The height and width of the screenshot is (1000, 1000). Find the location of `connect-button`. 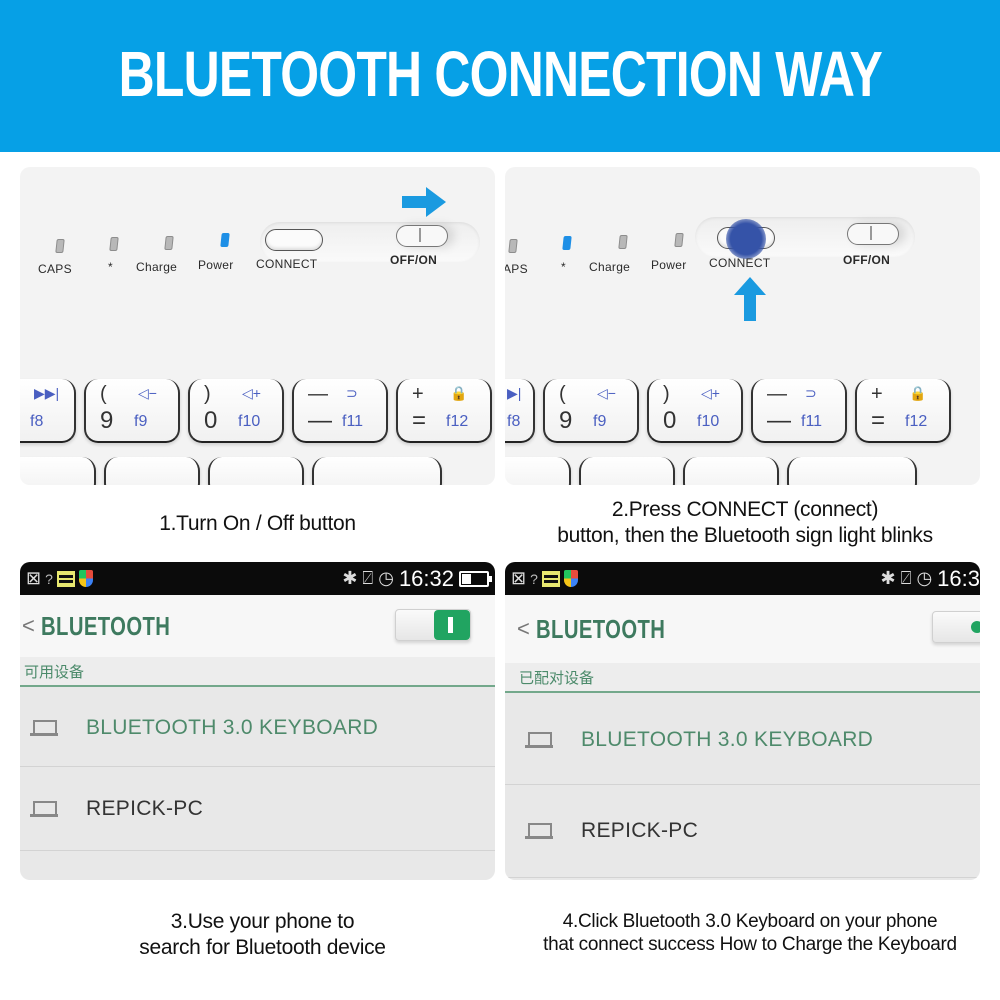

connect-button is located at coordinates (294, 240).